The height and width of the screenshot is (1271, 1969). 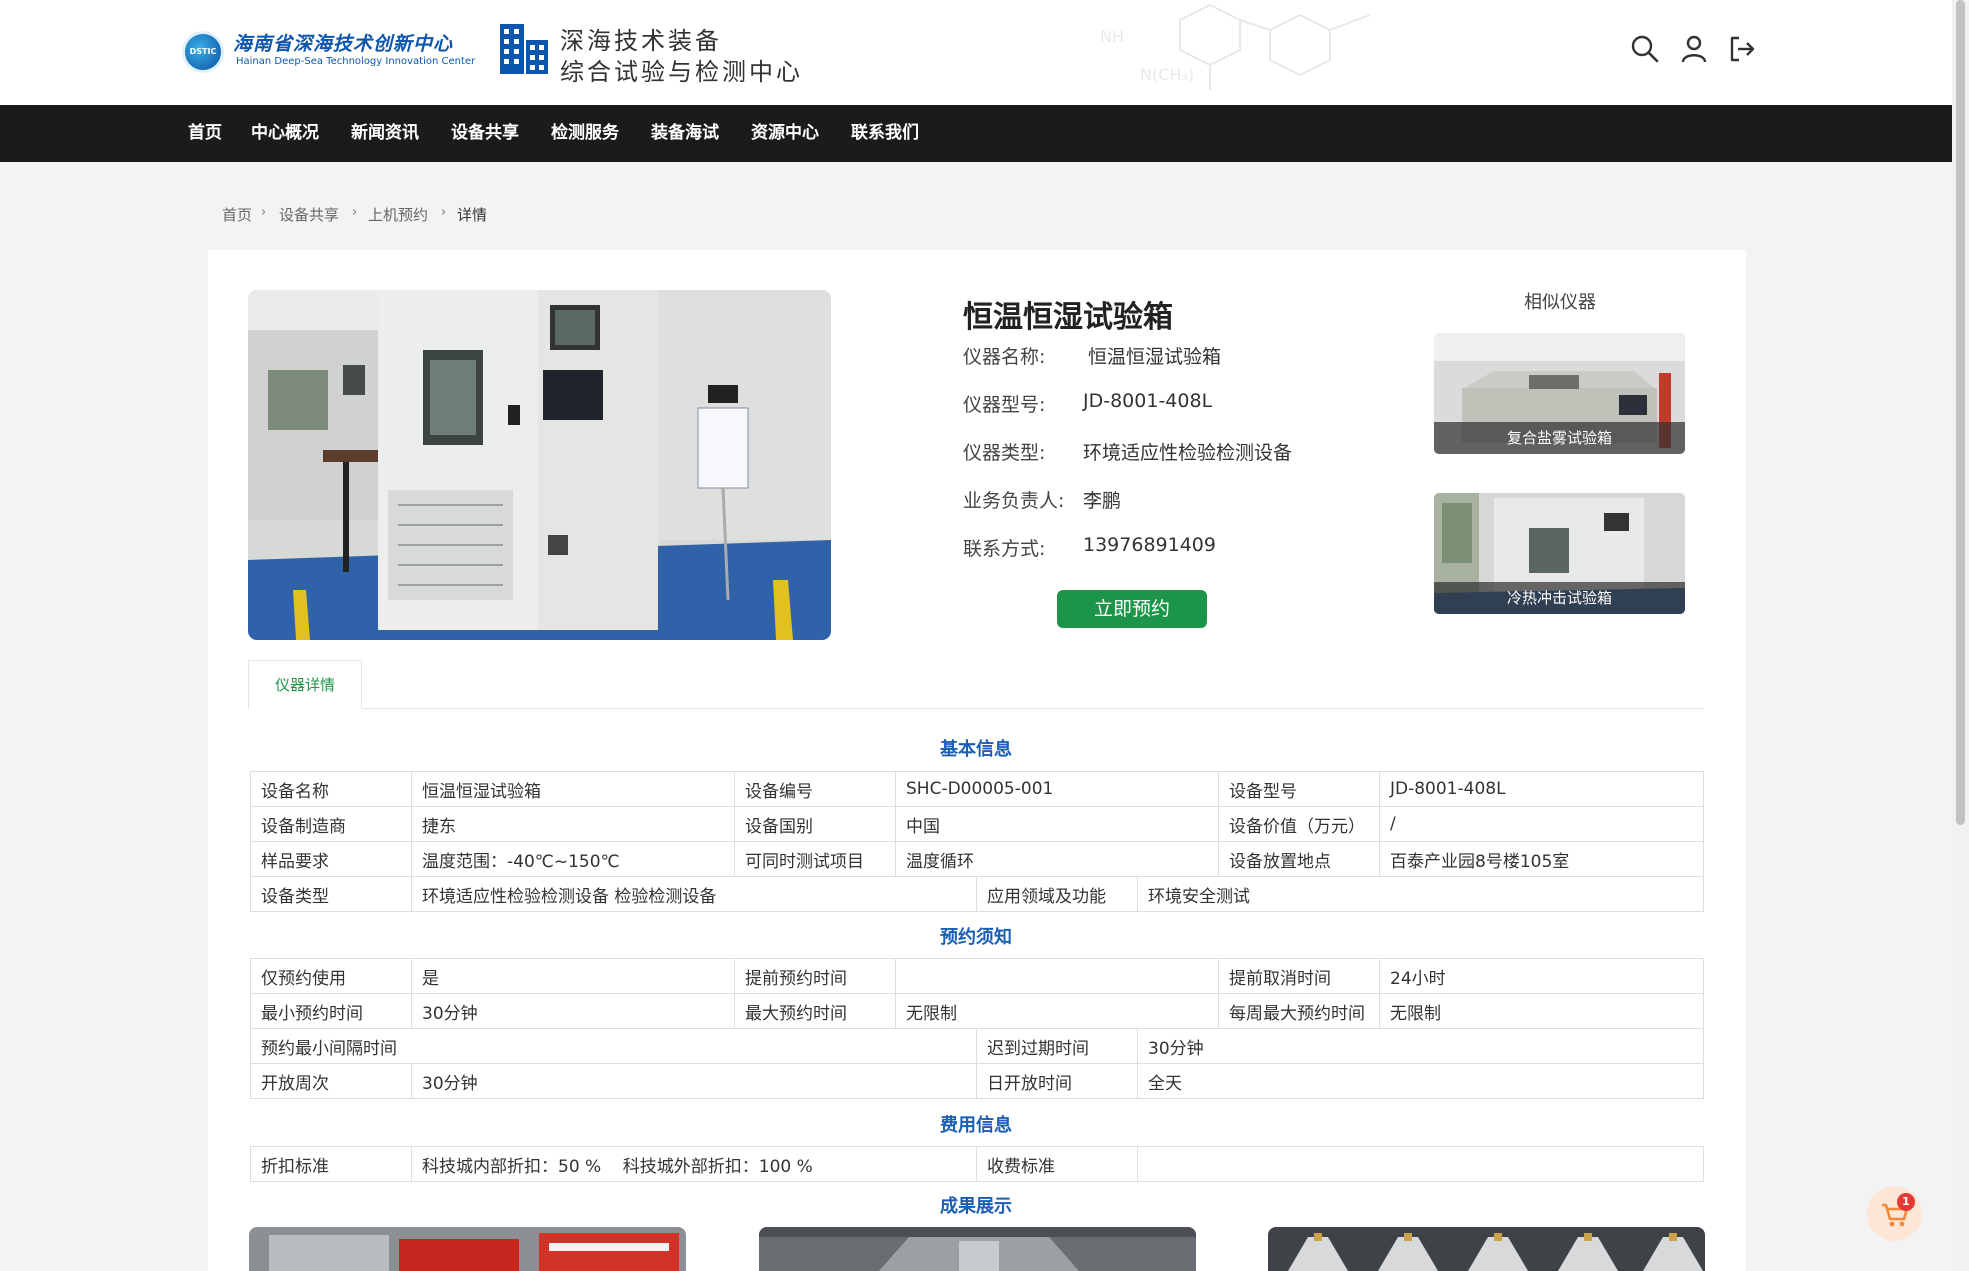 What do you see at coordinates (1004, 453) in the screenshot?
I see `instrument-type-label: 仪器类型:` at bounding box center [1004, 453].